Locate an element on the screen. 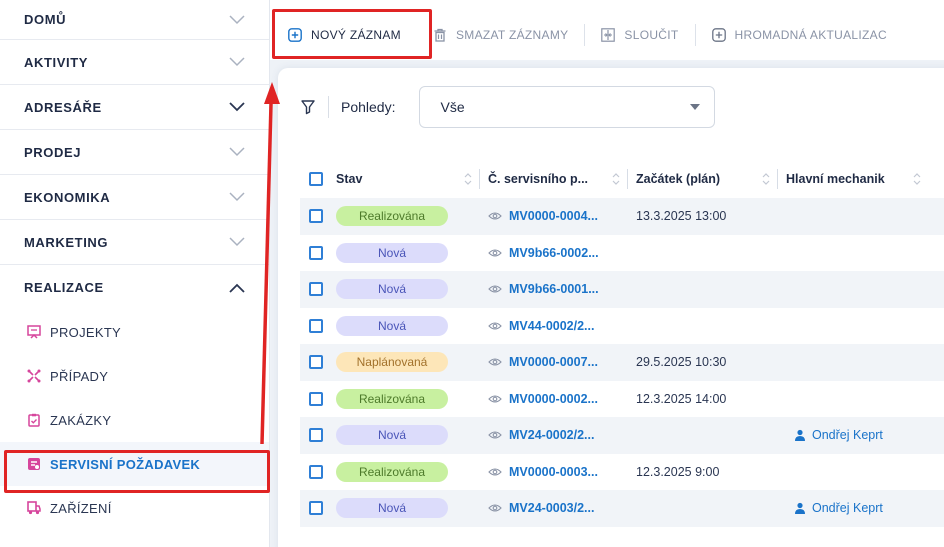 The height and width of the screenshot is (547, 944). column-header-label: Hlavní mechanik is located at coordinates (835, 179).